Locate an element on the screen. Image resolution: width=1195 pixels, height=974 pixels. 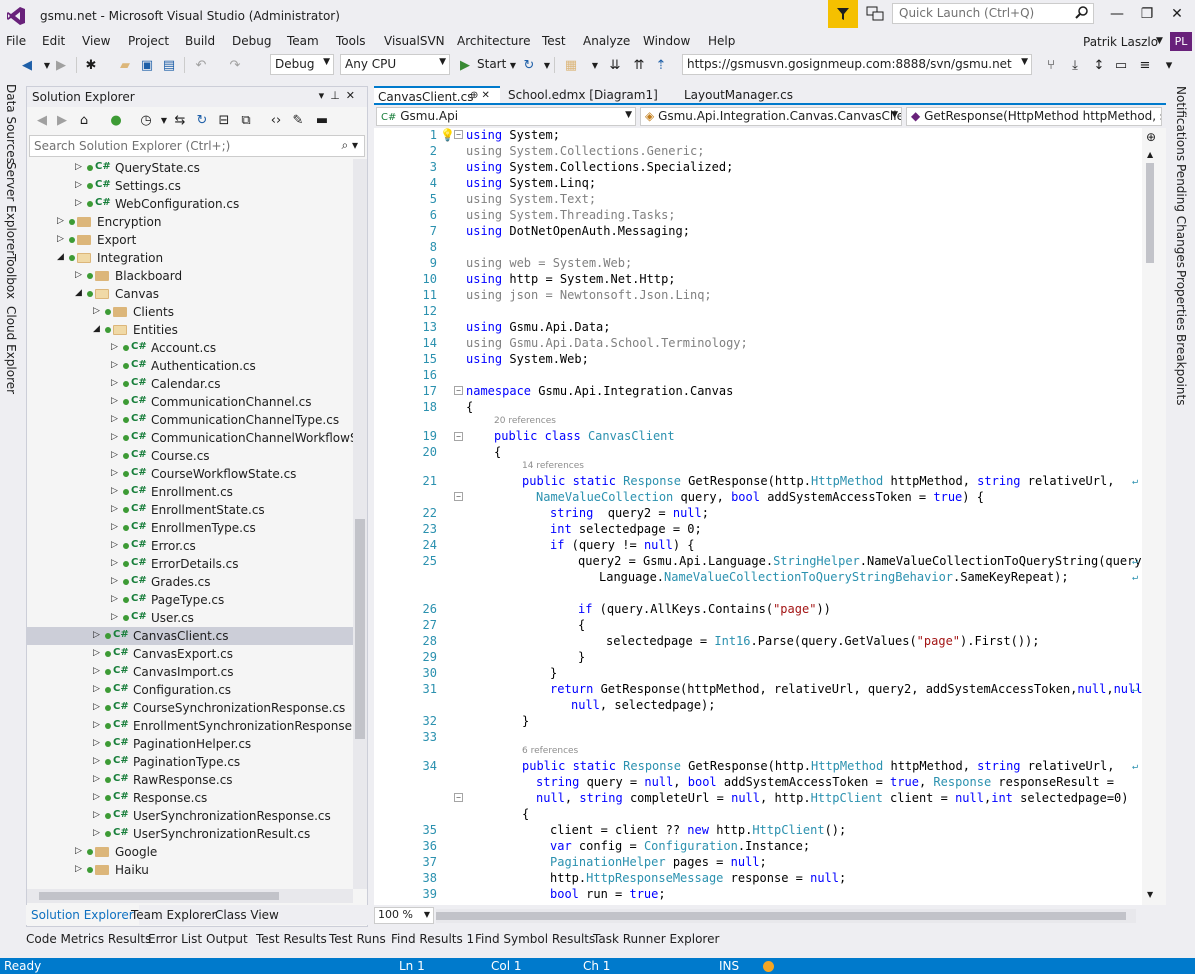
svn-diff-icon: ≡ is located at coordinates (1145, 65).